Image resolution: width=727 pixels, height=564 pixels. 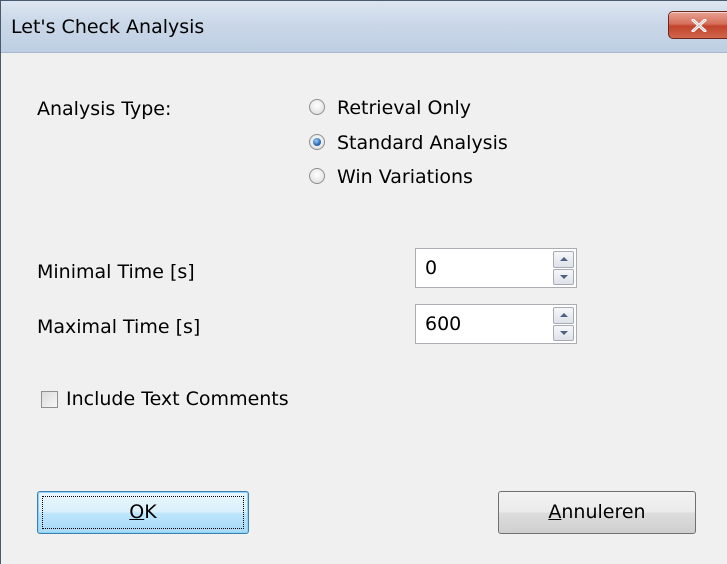 What do you see at coordinates (108, 27) in the screenshot?
I see `window-title: Let's Check Analysis` at bounding box center [108, 27].